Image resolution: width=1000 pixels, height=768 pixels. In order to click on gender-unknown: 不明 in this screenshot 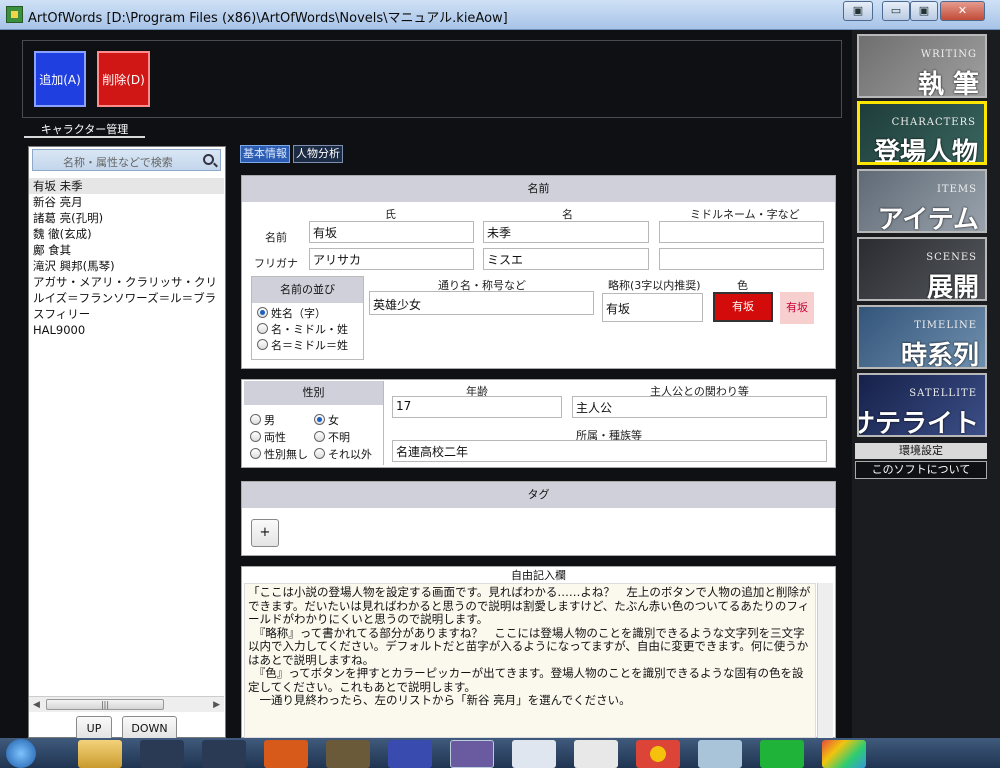, I will do `click(332, 437)`.